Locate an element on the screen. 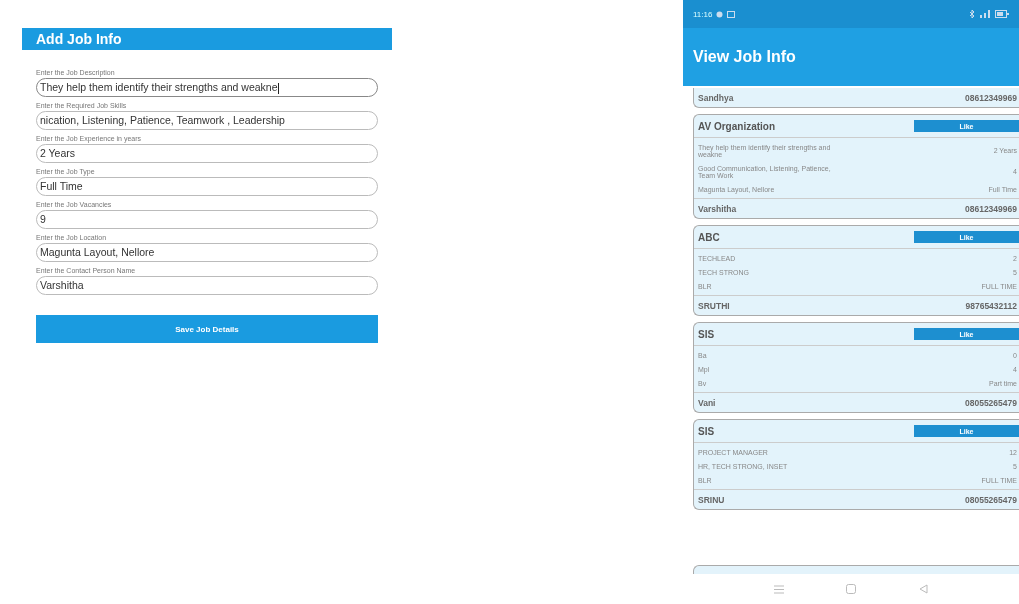 This screenshot has width=1019, height=604. image-icon is located at coordinates (731, 14).